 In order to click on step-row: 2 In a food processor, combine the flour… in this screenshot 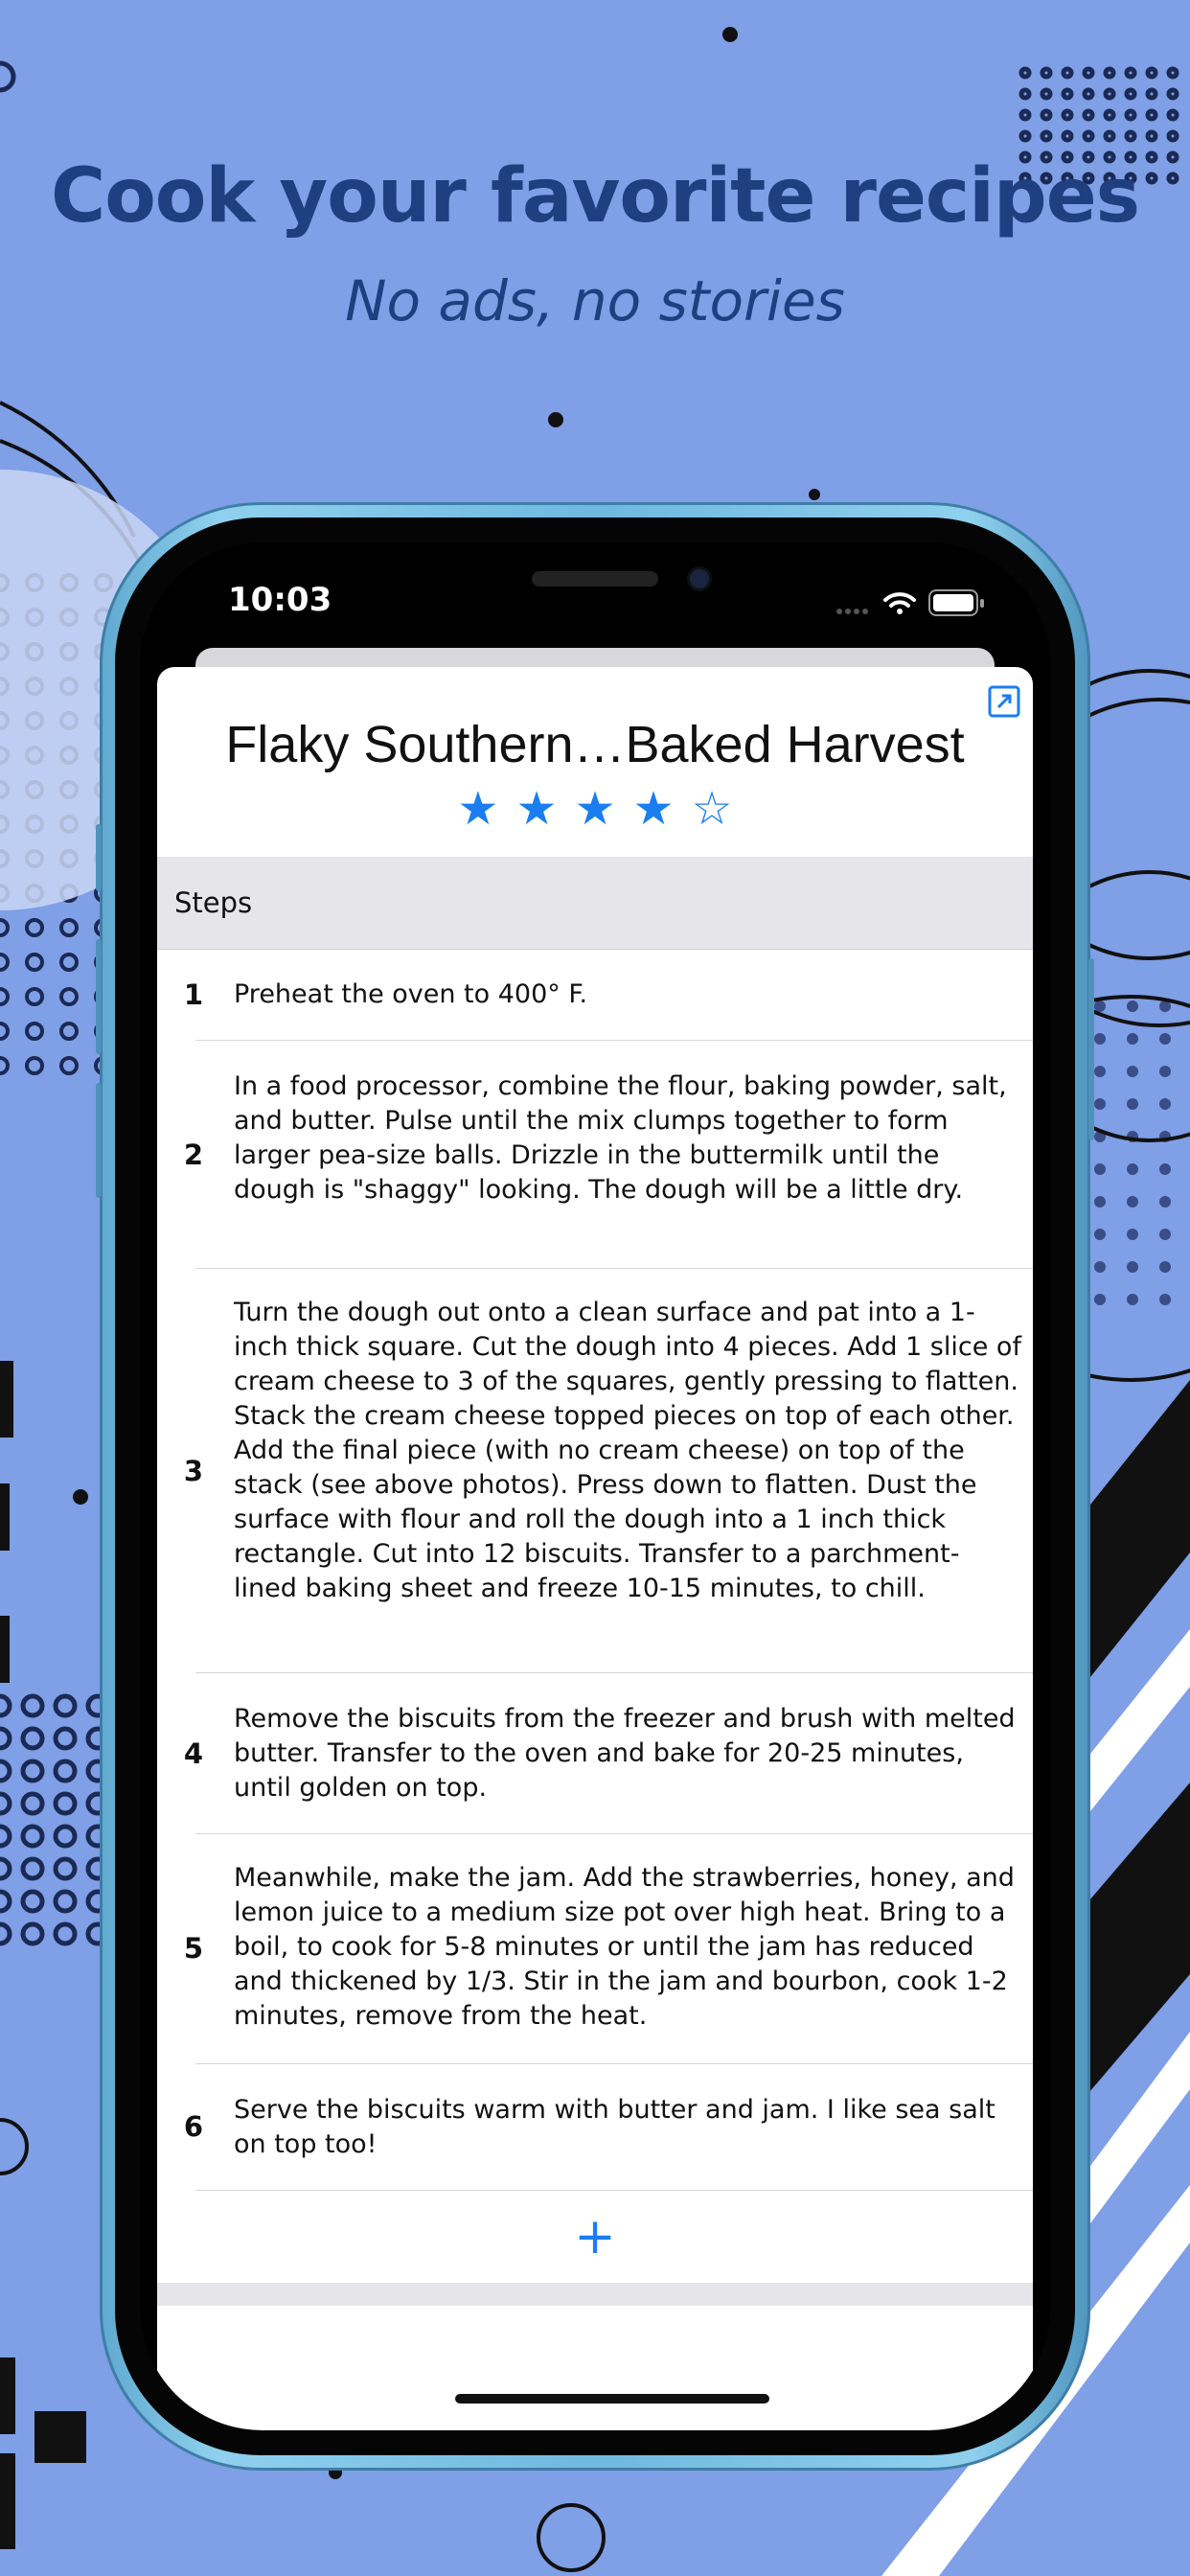, I will do `click(595, 1155)`.